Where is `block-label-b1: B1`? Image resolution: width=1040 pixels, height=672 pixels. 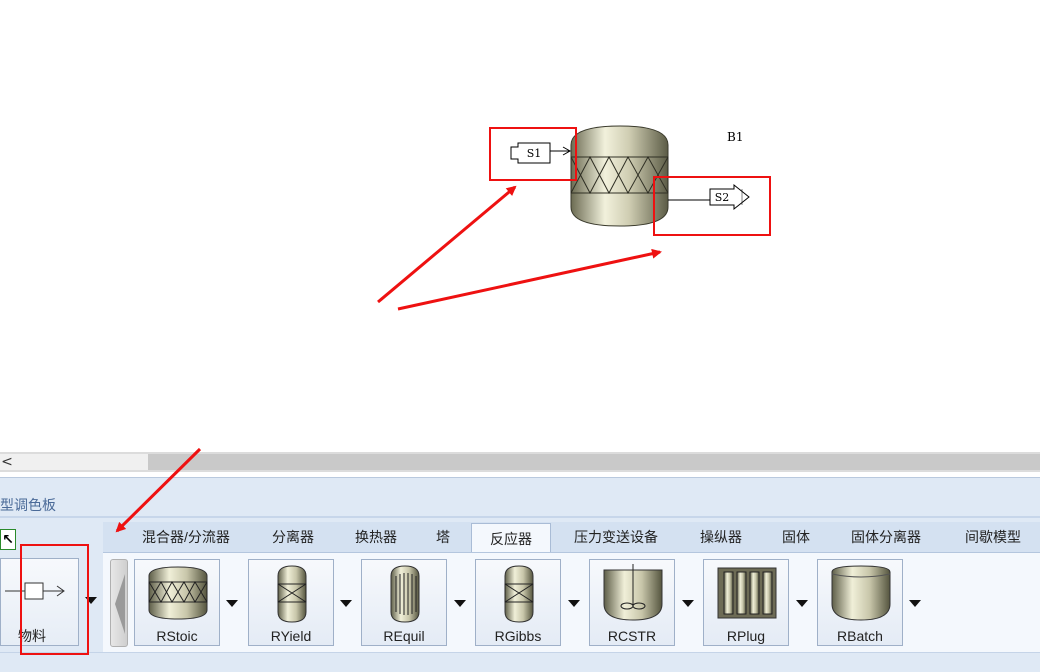 block-label-b1: B1 is located at coordinates (735, 137).